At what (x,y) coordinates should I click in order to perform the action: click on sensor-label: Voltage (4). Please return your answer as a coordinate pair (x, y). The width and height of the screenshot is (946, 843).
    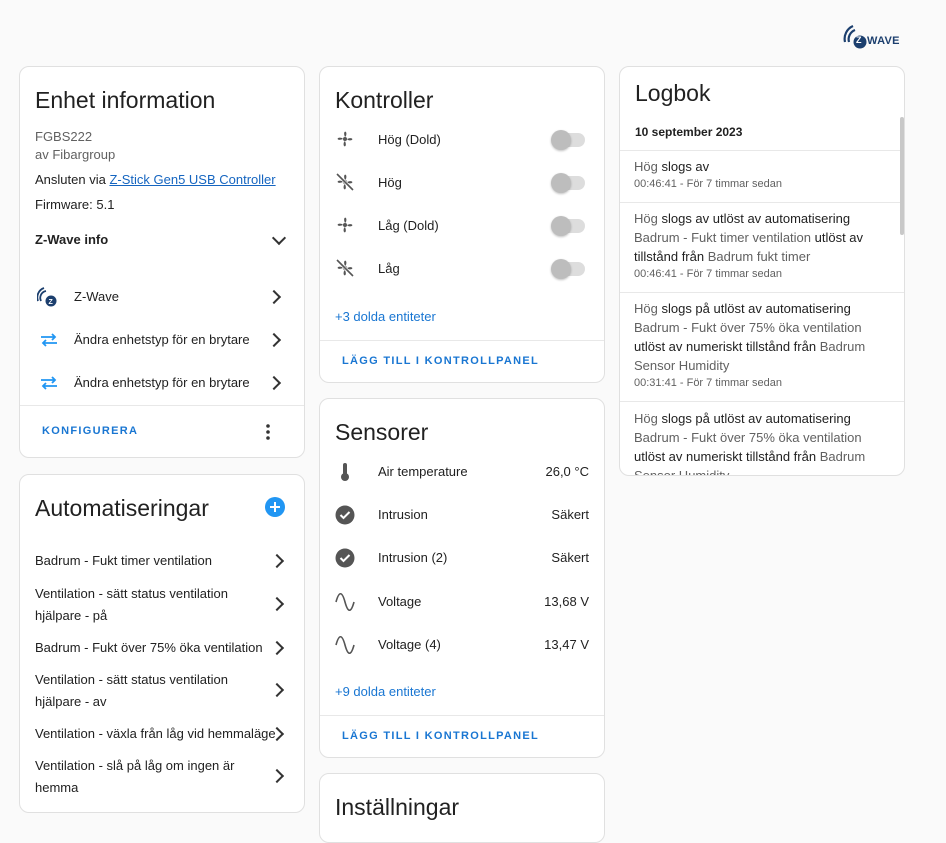
    Looking at the image, I should click on (409, 644).